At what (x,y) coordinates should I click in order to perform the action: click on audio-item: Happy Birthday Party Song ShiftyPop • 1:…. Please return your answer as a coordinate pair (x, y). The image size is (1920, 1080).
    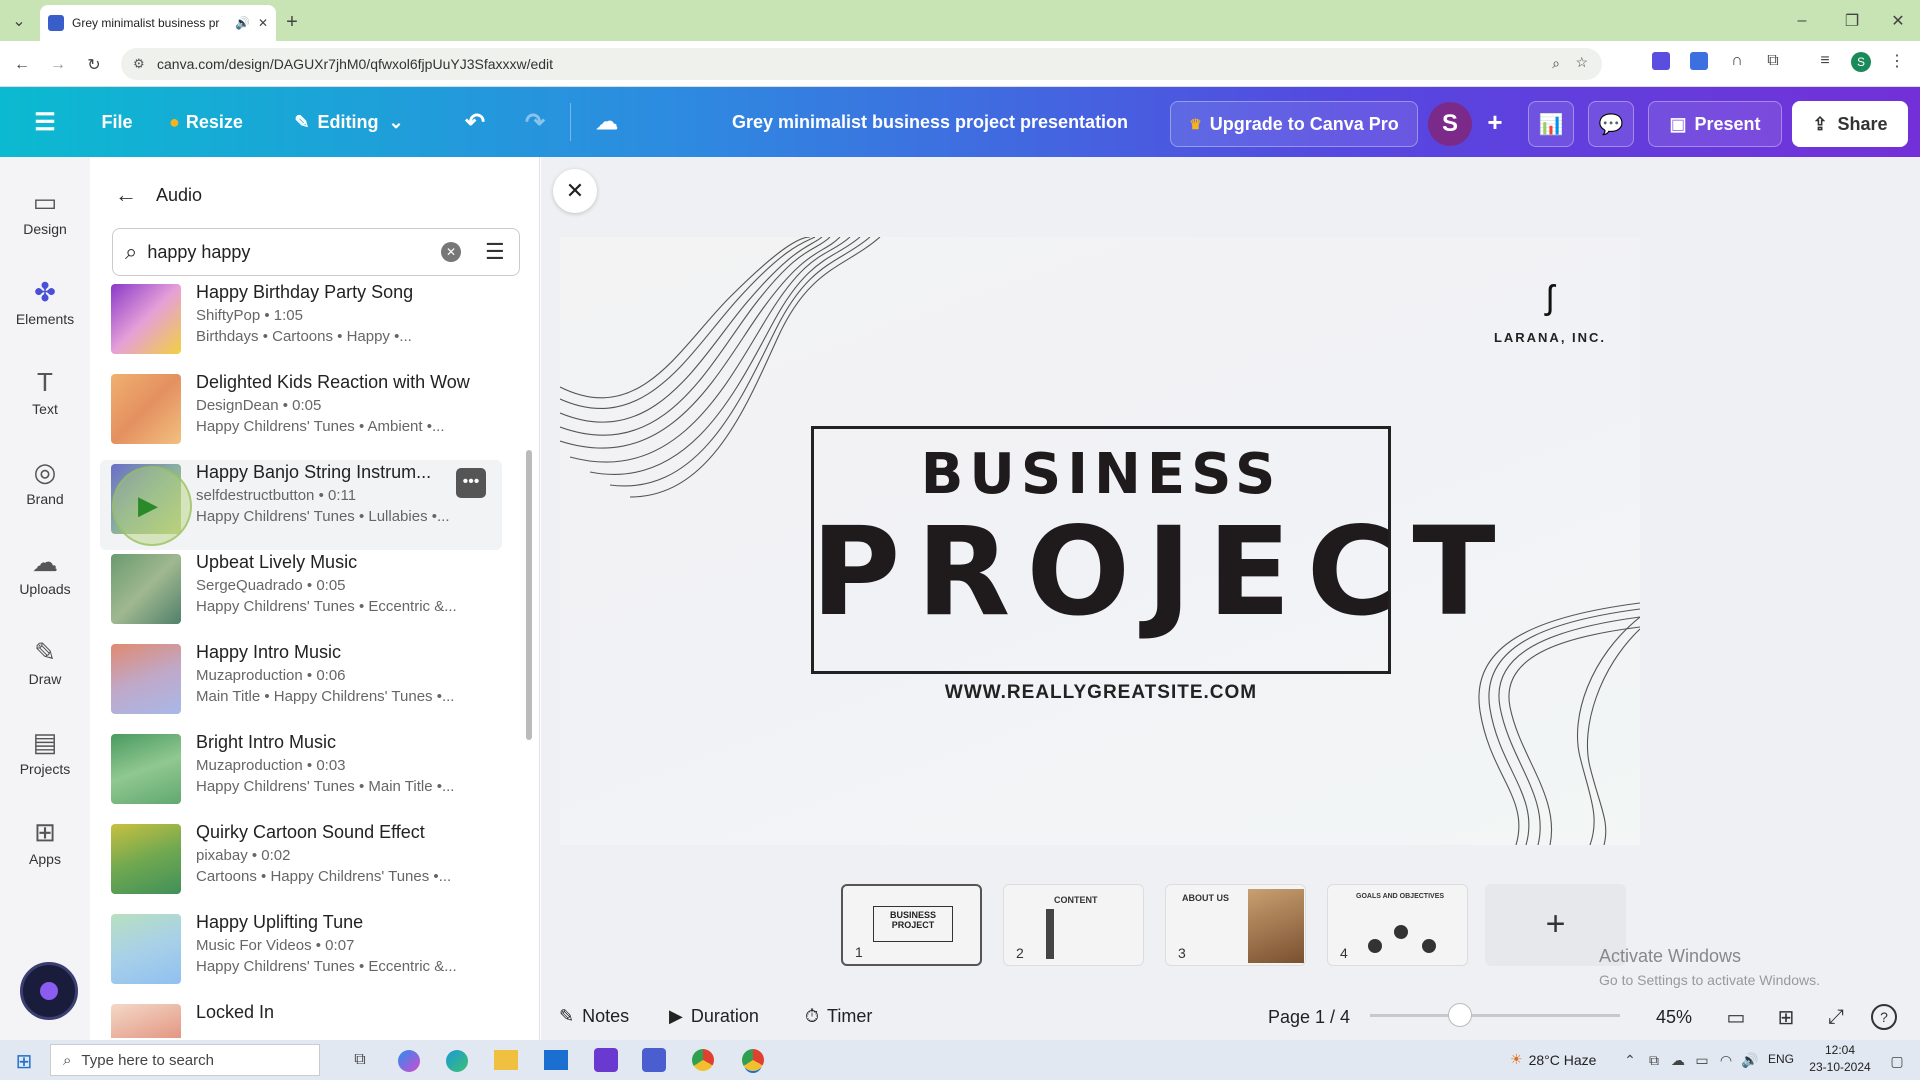
    Looking at the image, I should click on (301, 325).